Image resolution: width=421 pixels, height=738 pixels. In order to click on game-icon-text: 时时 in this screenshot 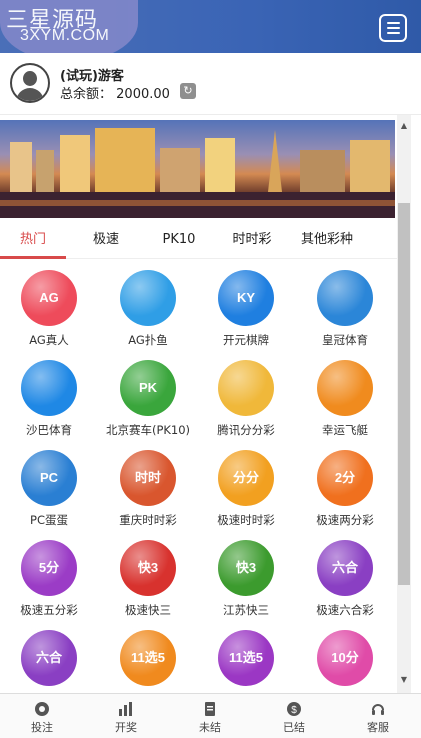, I will do `click(147, 477)`.